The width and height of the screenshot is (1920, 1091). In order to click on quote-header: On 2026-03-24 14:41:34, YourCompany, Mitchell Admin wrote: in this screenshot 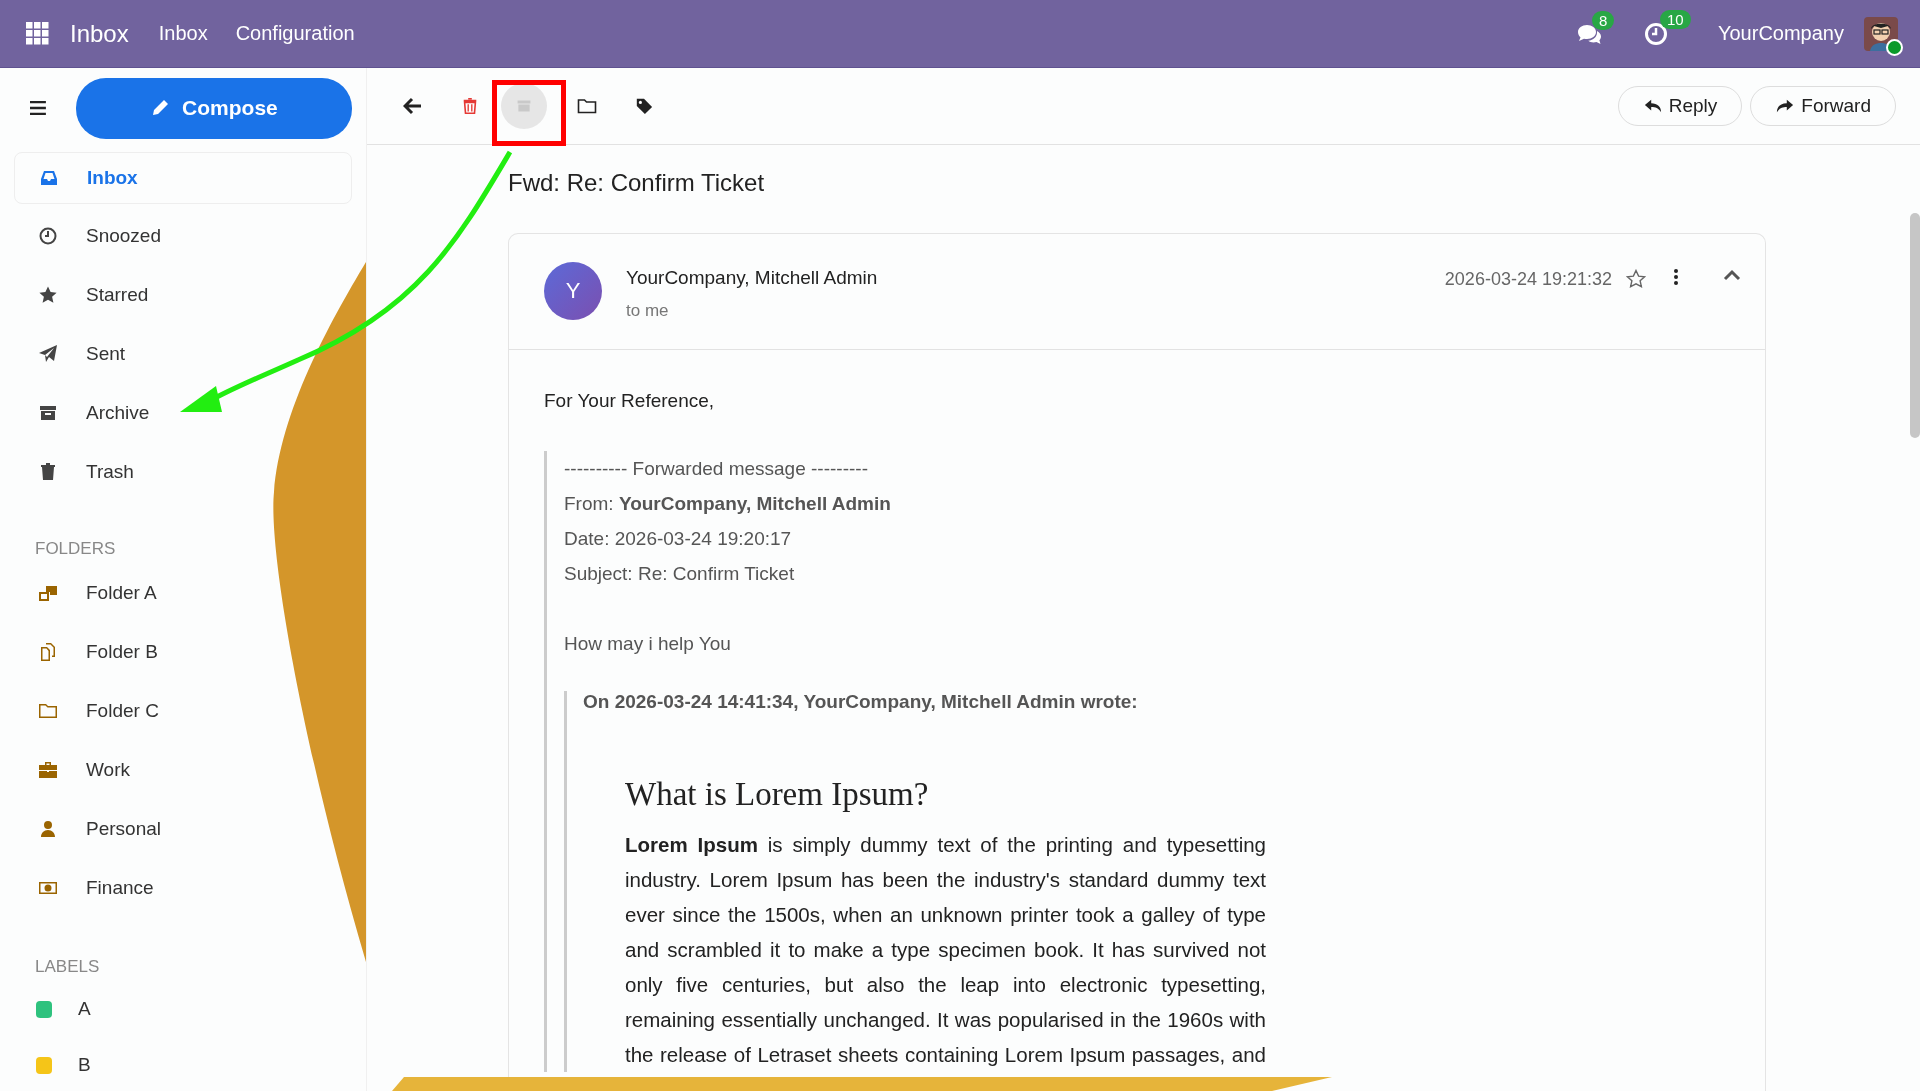, I will do `click(861, 702)`.